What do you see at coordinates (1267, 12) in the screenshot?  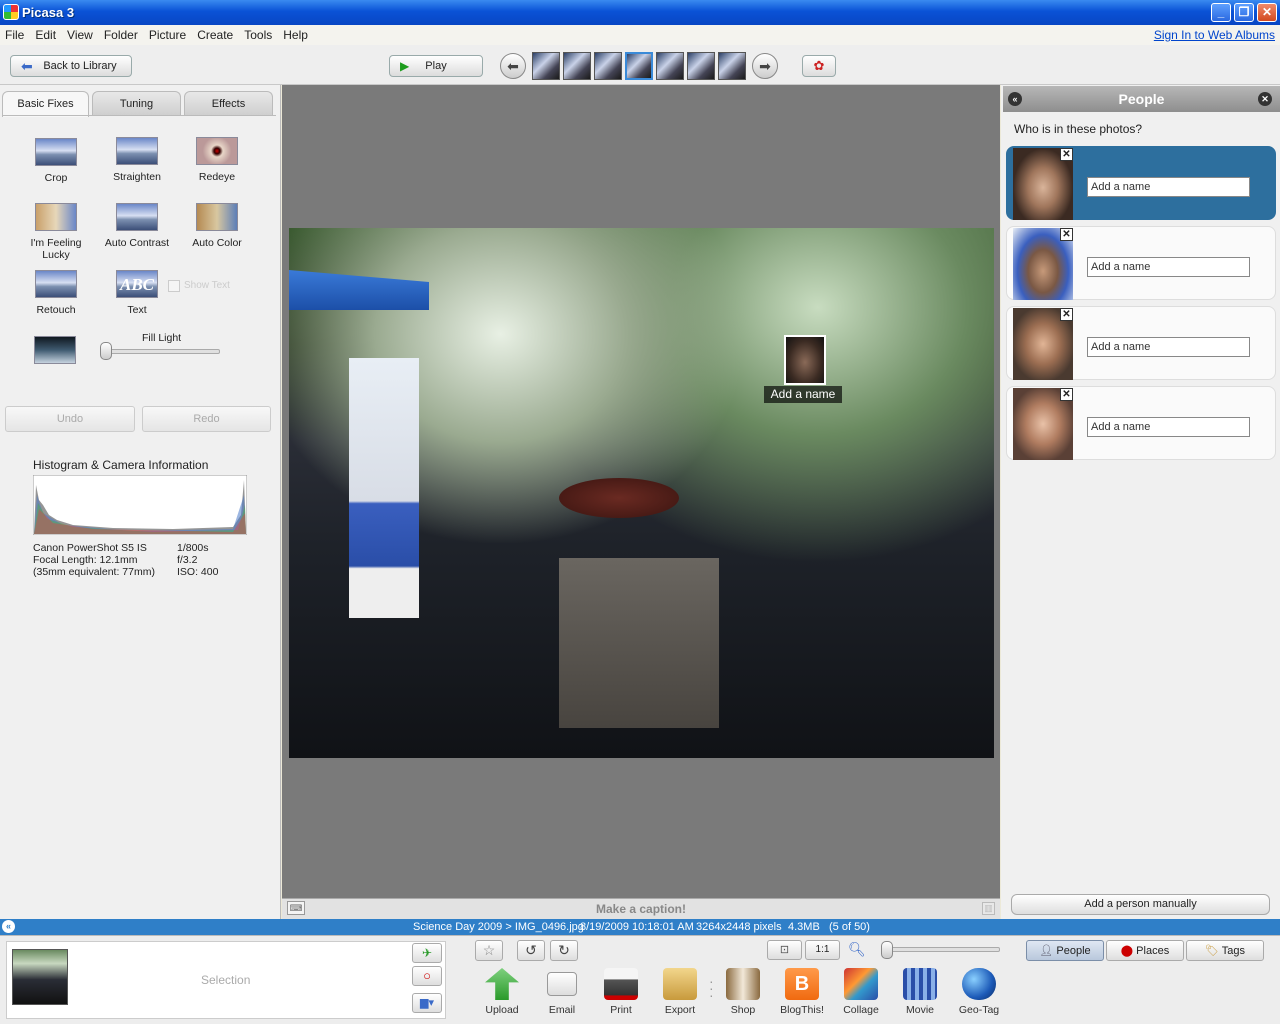 I see `close-button: ✕` at bounding box center [1267, 12].